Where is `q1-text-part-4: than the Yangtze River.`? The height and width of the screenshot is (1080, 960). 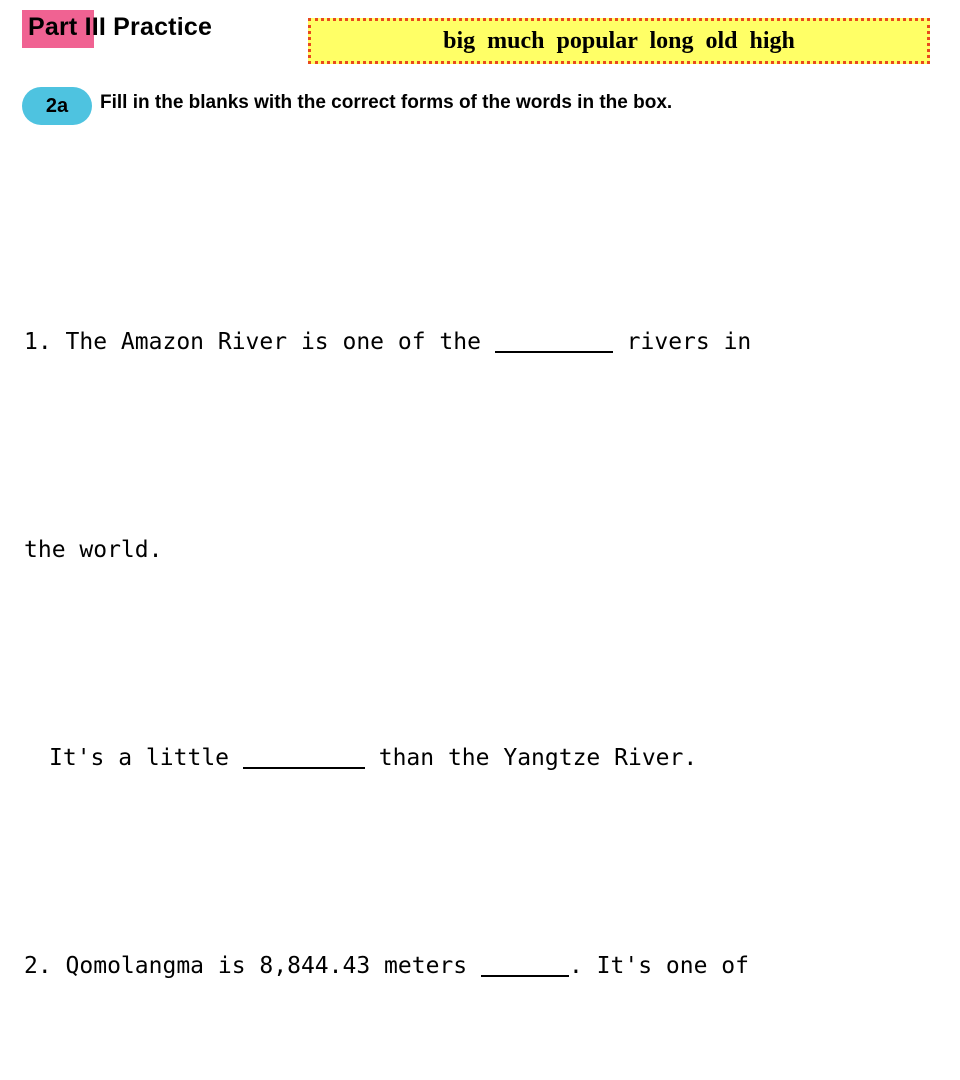 q1-text-part-4: than the Yangtze River. is located at coordinates (531, 758).